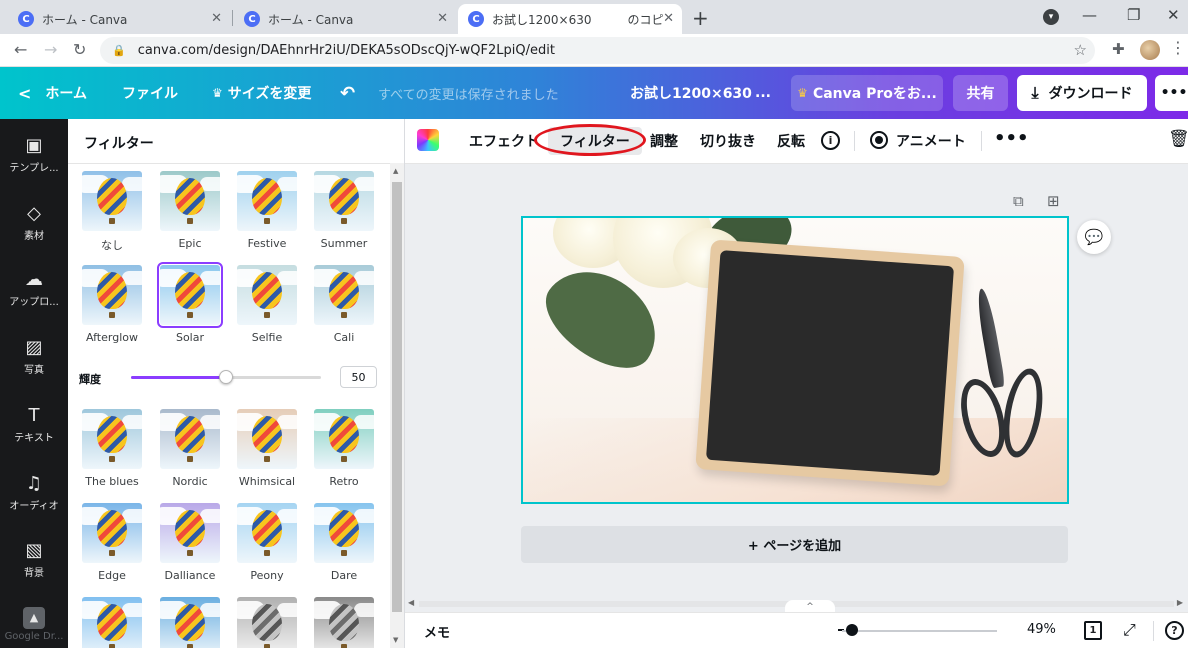  Describe the element at coordinates (20, 49) in the screenshot. I see `back-arrow-icon: ←` at that location.